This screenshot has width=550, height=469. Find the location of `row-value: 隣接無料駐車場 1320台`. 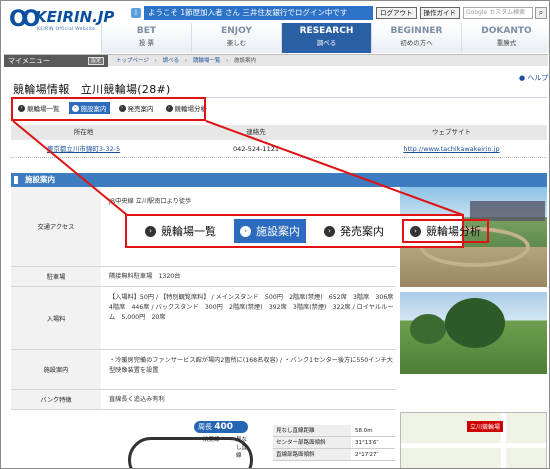

row-value: 隣接無料駐車場 1320台 is located at coordinates (145, 276).